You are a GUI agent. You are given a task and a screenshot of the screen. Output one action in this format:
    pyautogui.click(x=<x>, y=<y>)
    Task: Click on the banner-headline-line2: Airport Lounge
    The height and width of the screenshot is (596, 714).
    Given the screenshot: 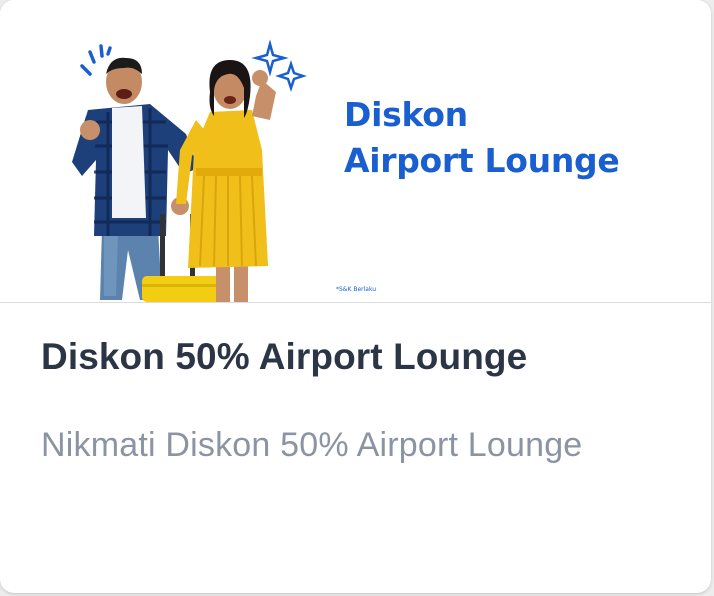 What is the action you would take?
    pyautogui.click(x=482, y=160)
    